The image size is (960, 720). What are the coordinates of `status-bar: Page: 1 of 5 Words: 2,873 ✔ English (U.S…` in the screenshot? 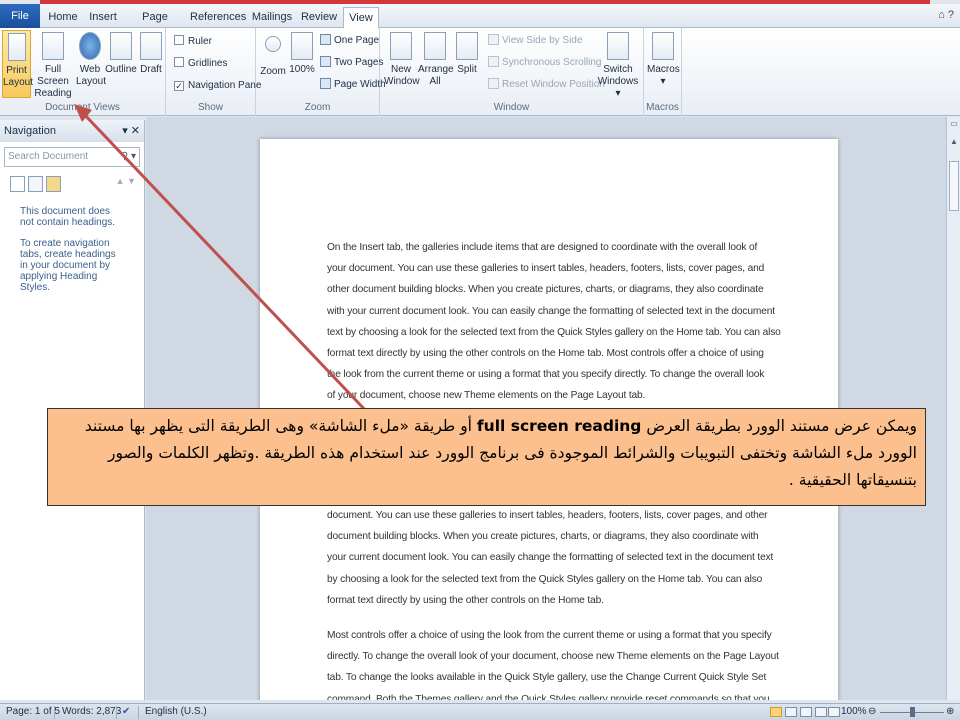 It's located at (480, 711).